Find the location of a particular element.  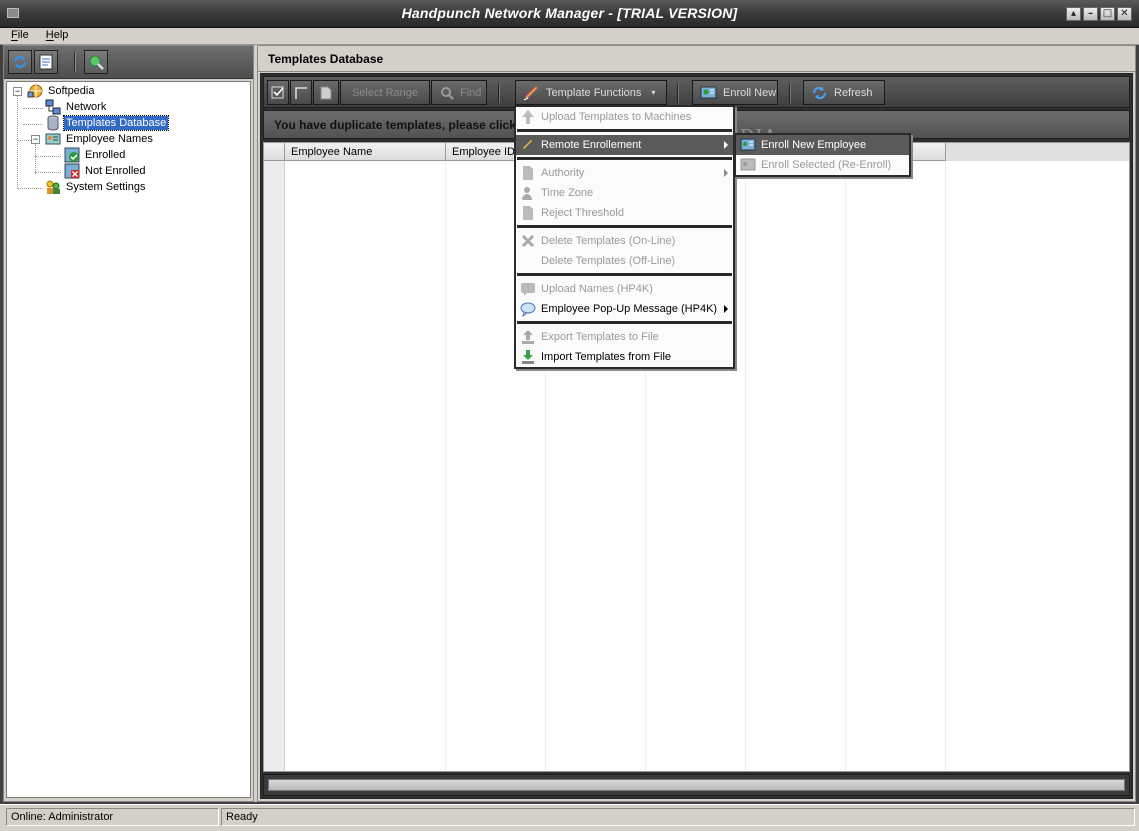

menu-label: Upload Names (HP4K) is located at coordinates (597, 289).